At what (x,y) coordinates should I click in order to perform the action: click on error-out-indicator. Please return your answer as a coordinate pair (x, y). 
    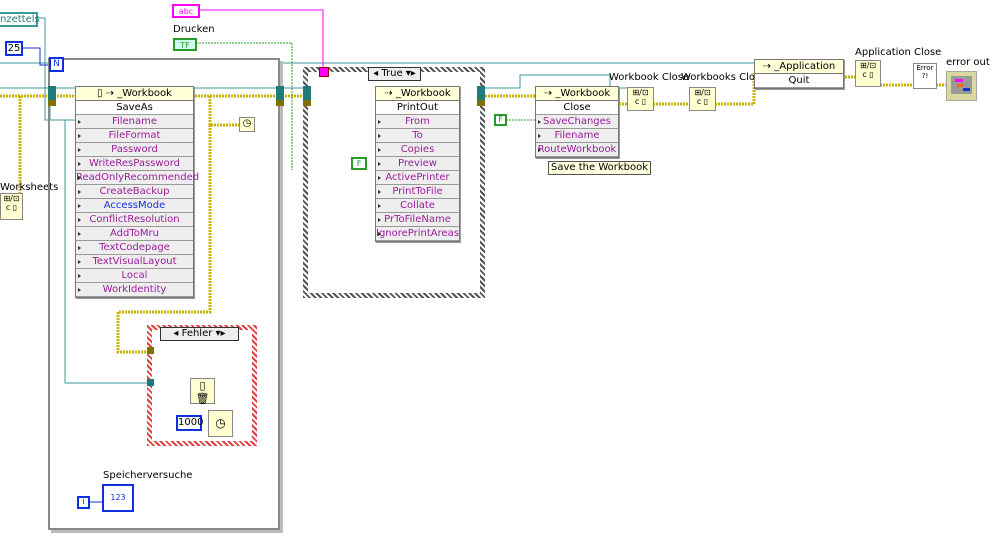
    Looking at the image, I should click on (961, 86).